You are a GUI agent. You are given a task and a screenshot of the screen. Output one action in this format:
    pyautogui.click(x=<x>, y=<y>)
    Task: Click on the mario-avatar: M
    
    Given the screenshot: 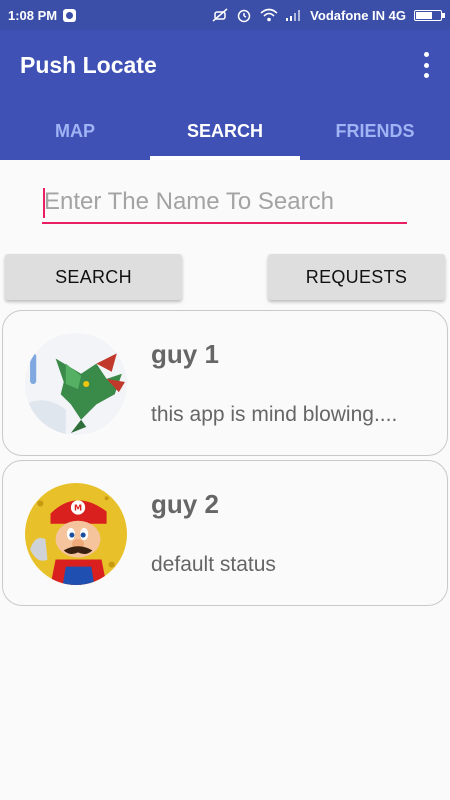 What is the action you would take?
    pyautogui.click(x=76, y=534)
    